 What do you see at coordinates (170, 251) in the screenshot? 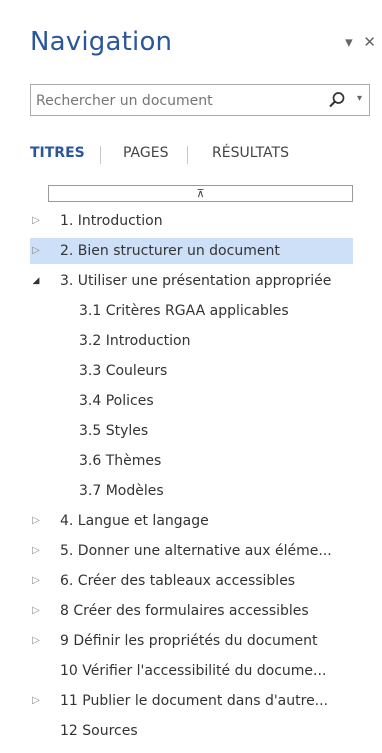
I see `heading-label: 2. Bien structurer un document` at bounding box center [170, 251].